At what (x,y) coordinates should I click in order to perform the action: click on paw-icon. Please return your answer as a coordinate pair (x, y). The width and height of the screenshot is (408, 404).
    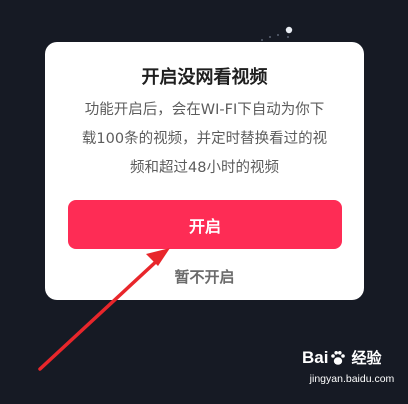
    Looking at the image, I should click on (338, 357).